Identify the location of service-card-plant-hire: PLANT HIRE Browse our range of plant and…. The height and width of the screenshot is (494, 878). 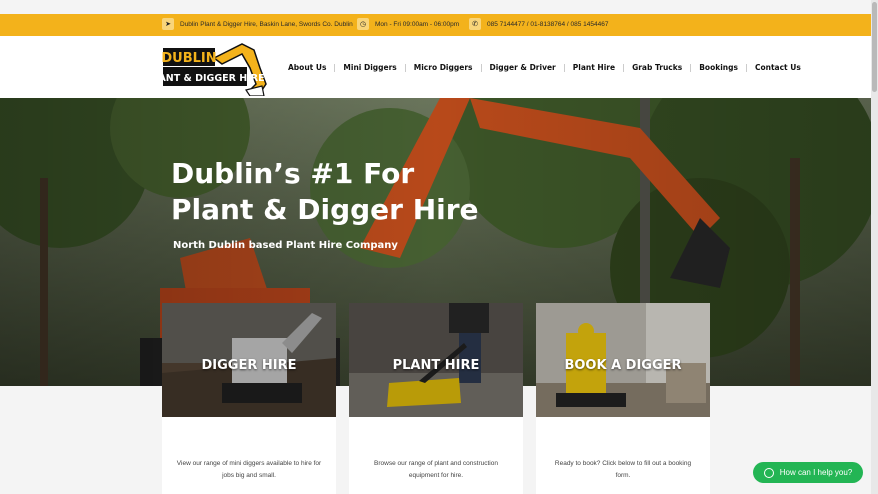
(436, 398).